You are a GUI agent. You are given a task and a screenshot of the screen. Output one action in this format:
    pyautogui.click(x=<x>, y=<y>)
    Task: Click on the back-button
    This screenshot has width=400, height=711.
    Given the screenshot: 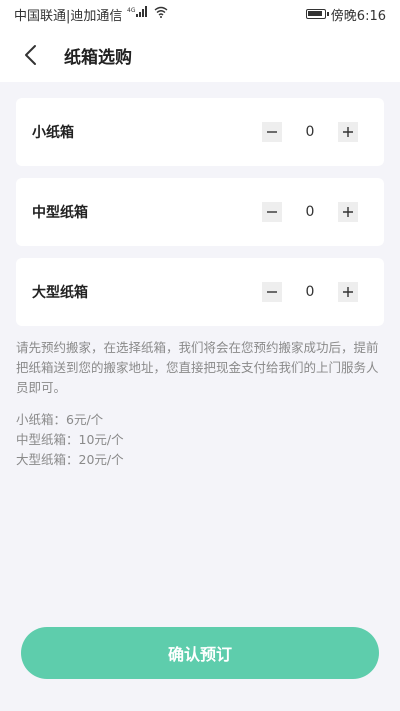 What is the action you would take?
    pyautogui.click(x=30, y=55)
    